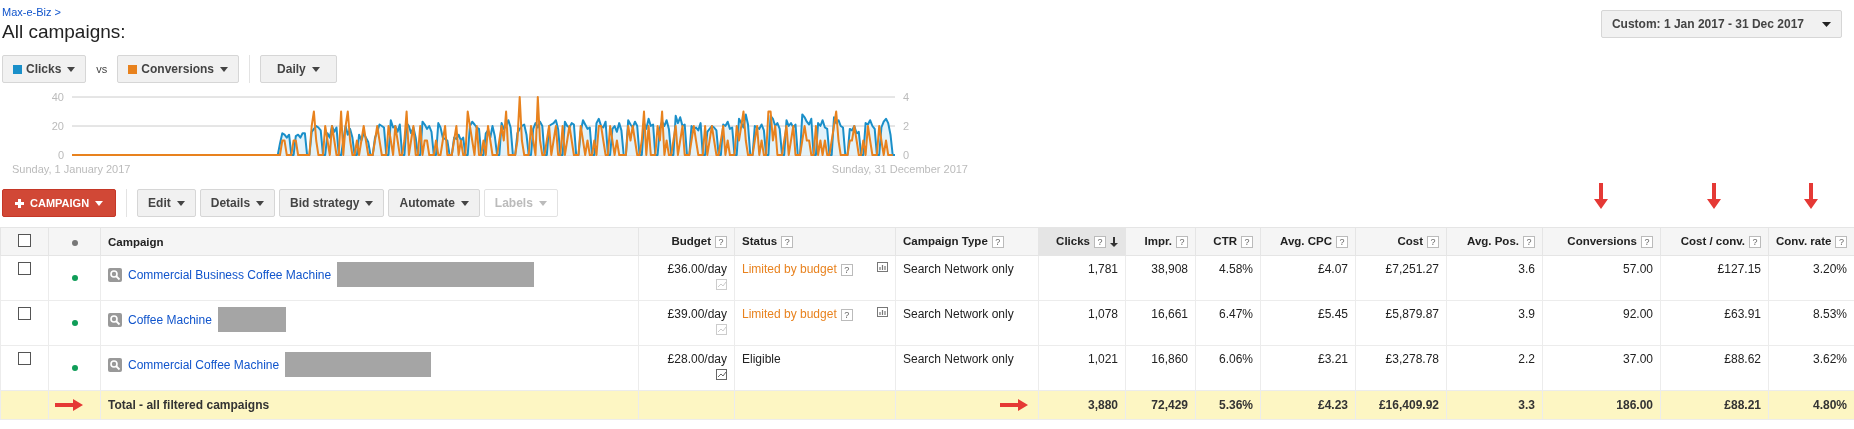 The image size is (1854, 429). Describe the element at coordinates (1412, 359) in the screenshot. I see `metric-value: £3,278.78` at that location.